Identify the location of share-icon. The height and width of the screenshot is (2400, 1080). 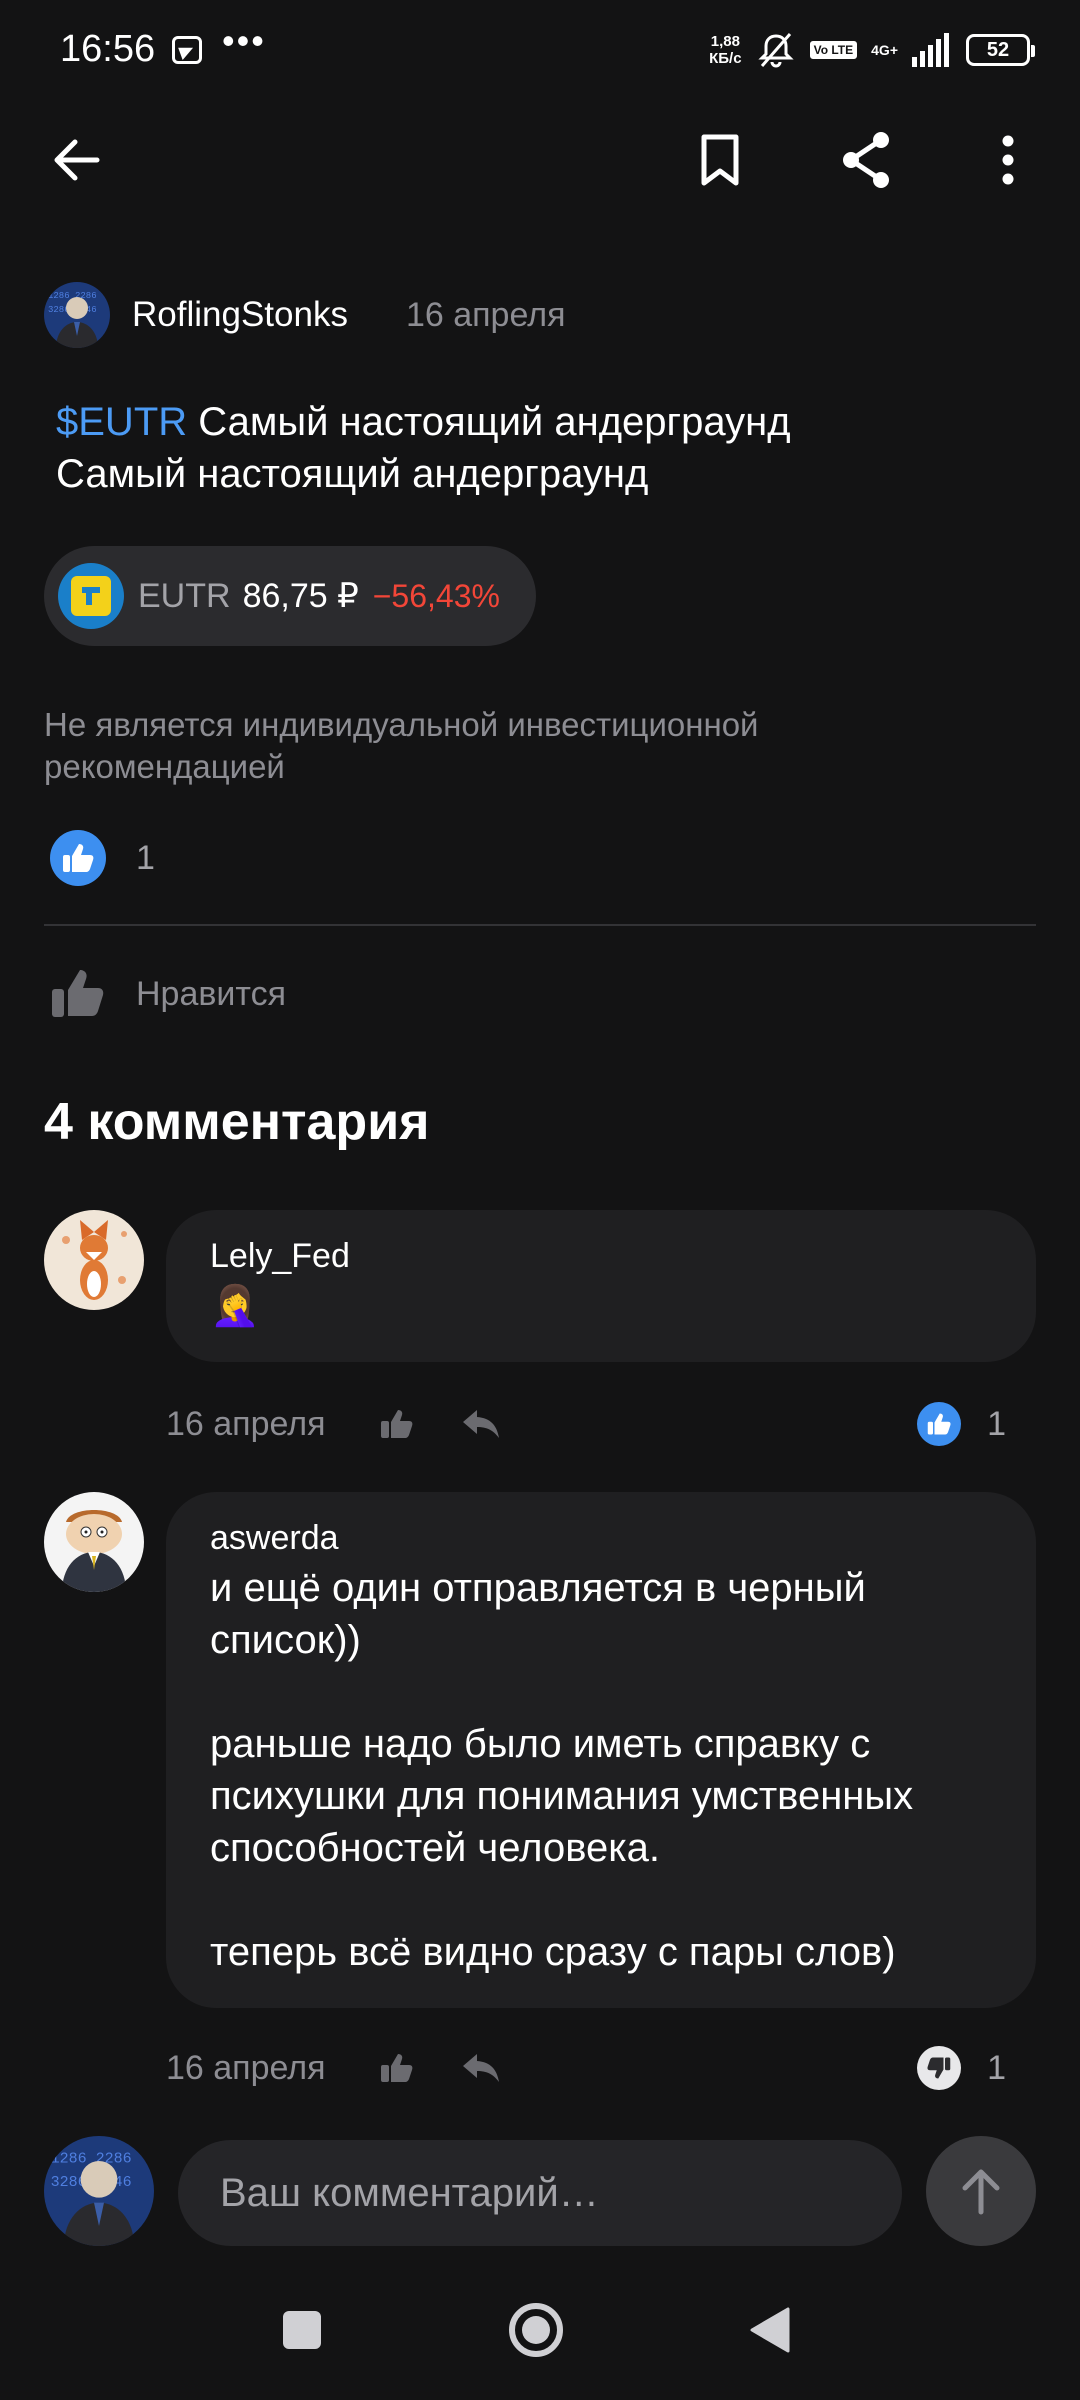
(866, 160).